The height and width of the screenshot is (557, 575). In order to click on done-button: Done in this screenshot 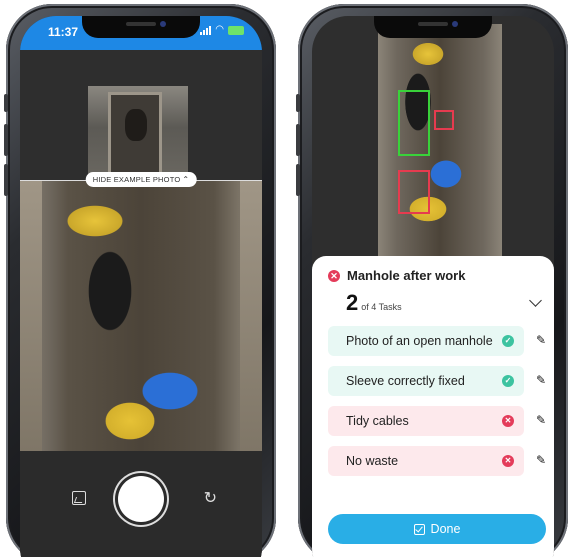, I will do `click(437, 529)`.